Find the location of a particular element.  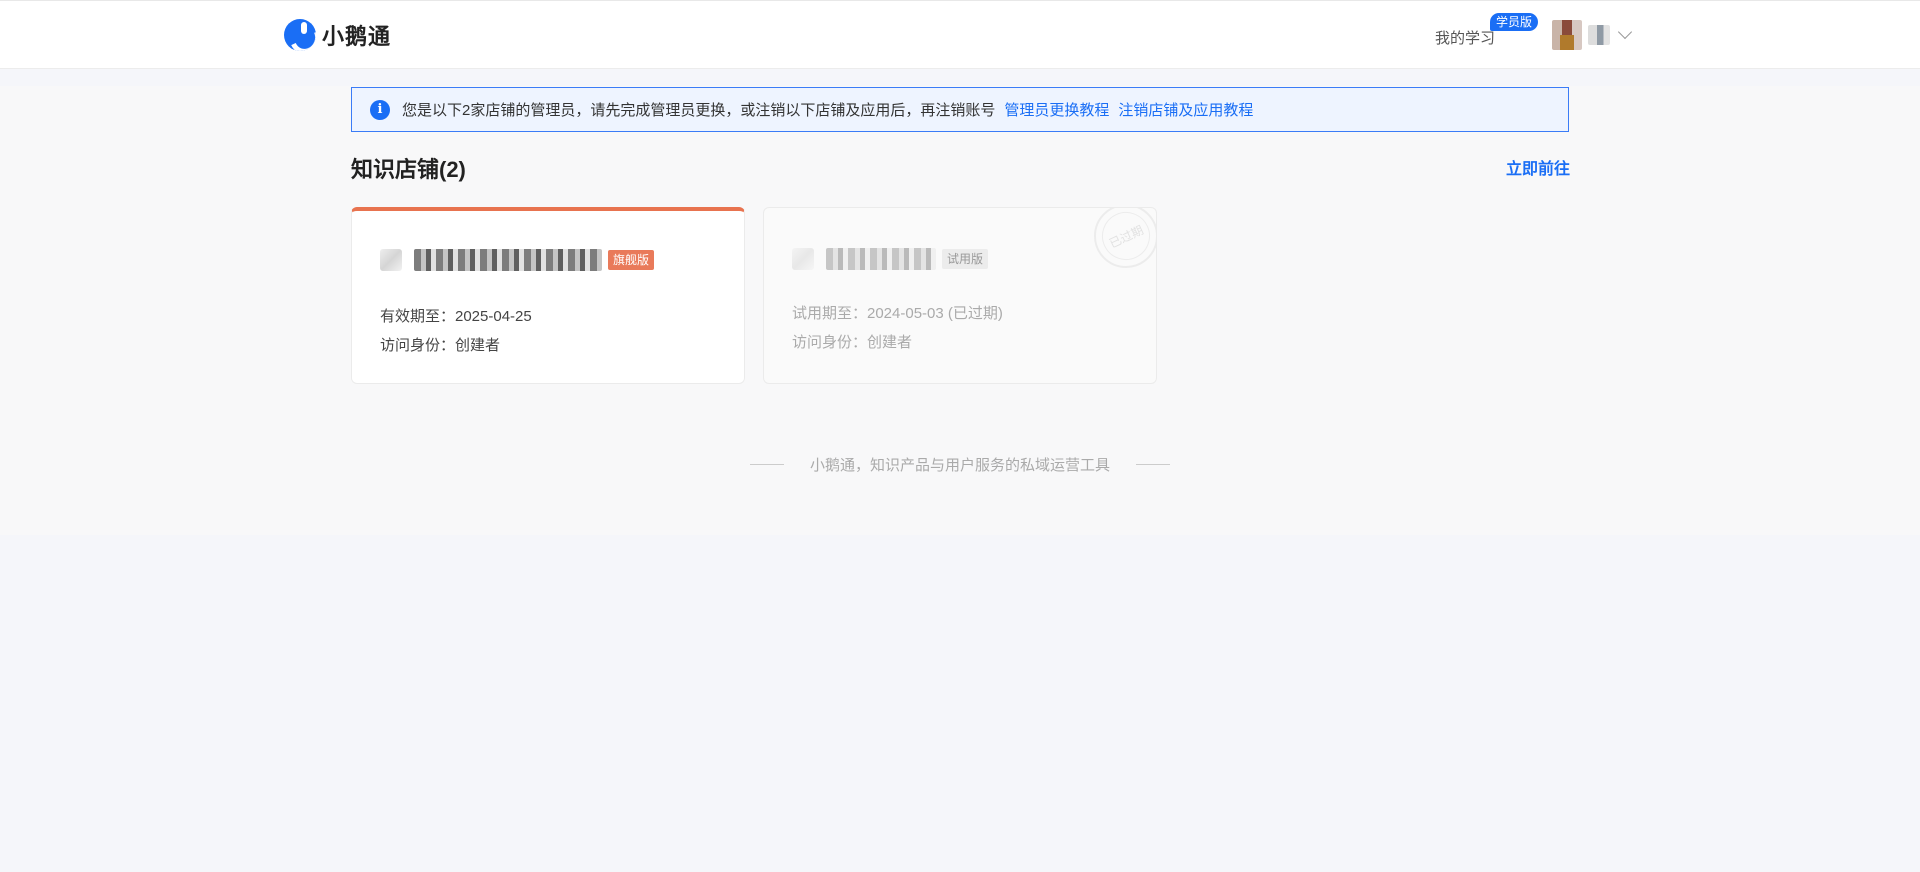

go-now-link: 立即前往 is located at coordinates (1538, 167).